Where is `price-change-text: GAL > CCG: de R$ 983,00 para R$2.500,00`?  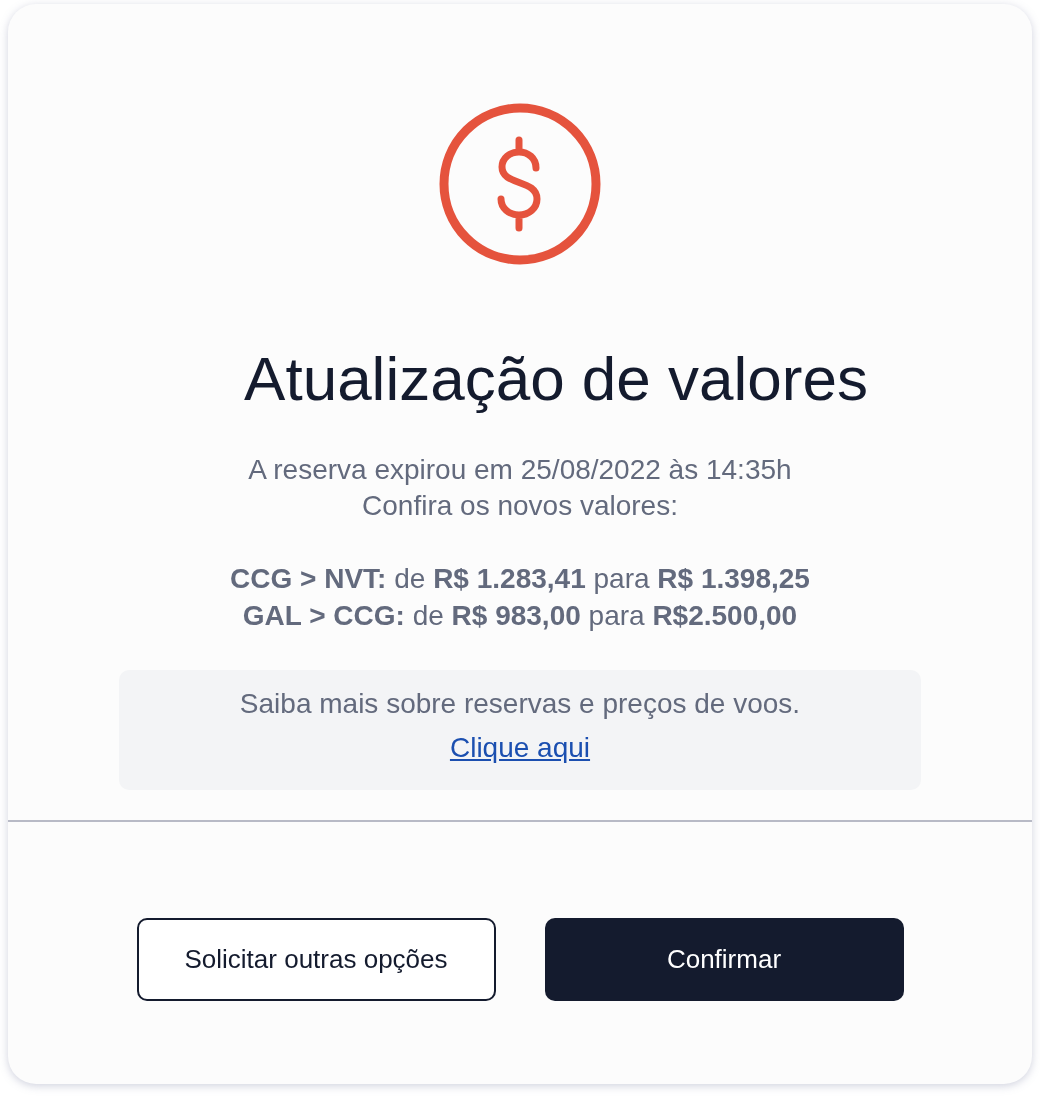
price-change-text: GAL > CCG: de R$ 983,00 para R$2.500,00 is located at coordinates (520, 616).